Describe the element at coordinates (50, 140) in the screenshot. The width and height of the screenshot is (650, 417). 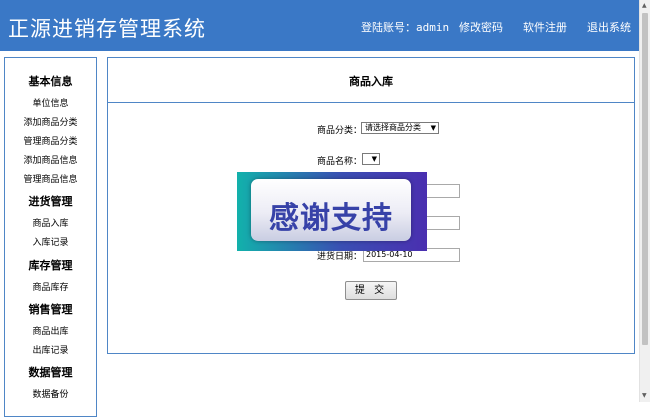
I see `sidebar-item-manage-category: 管理商品分类` at that location.